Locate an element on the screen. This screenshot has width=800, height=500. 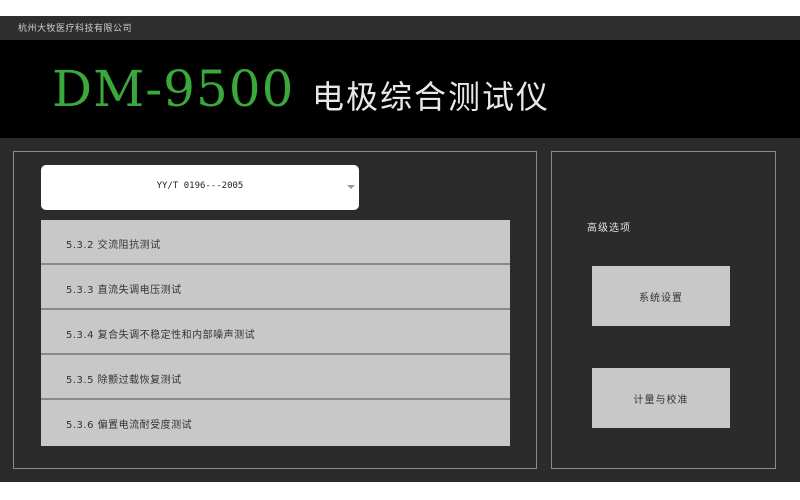
calibration-button: 计量与校准 is located at coordinates (661, 398).